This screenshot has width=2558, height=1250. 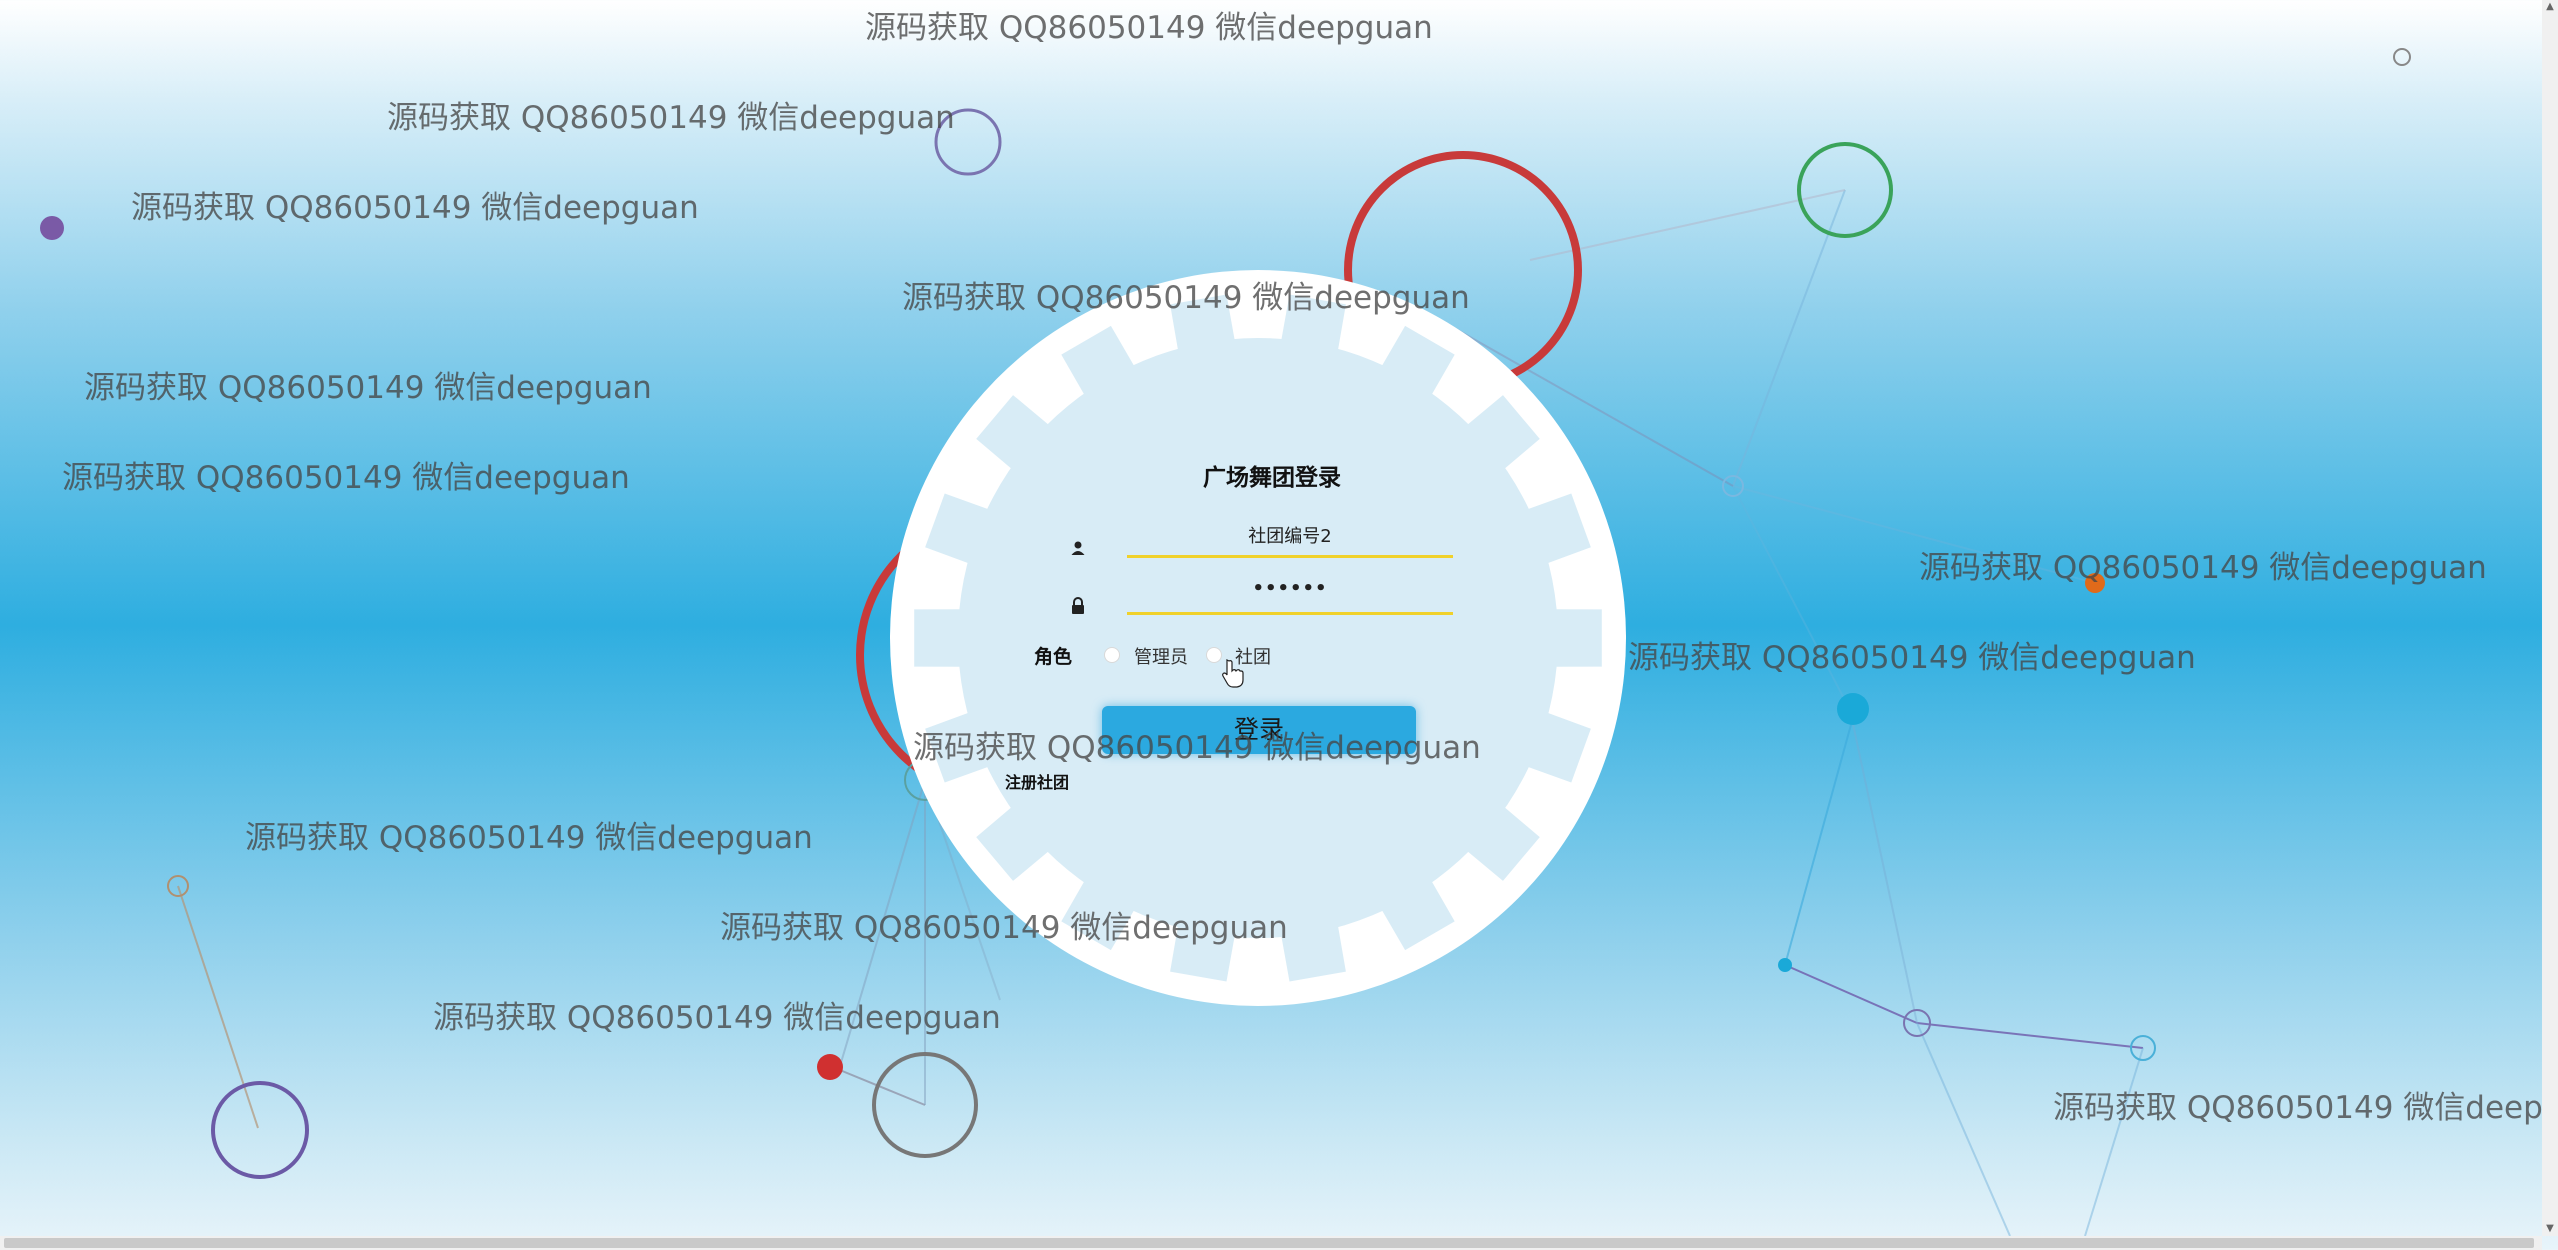 What do you see at coordinates (1272, 478) in the screenshot?
I see `login-title: 广场舞团登录` at bounding box center [1272, 478].